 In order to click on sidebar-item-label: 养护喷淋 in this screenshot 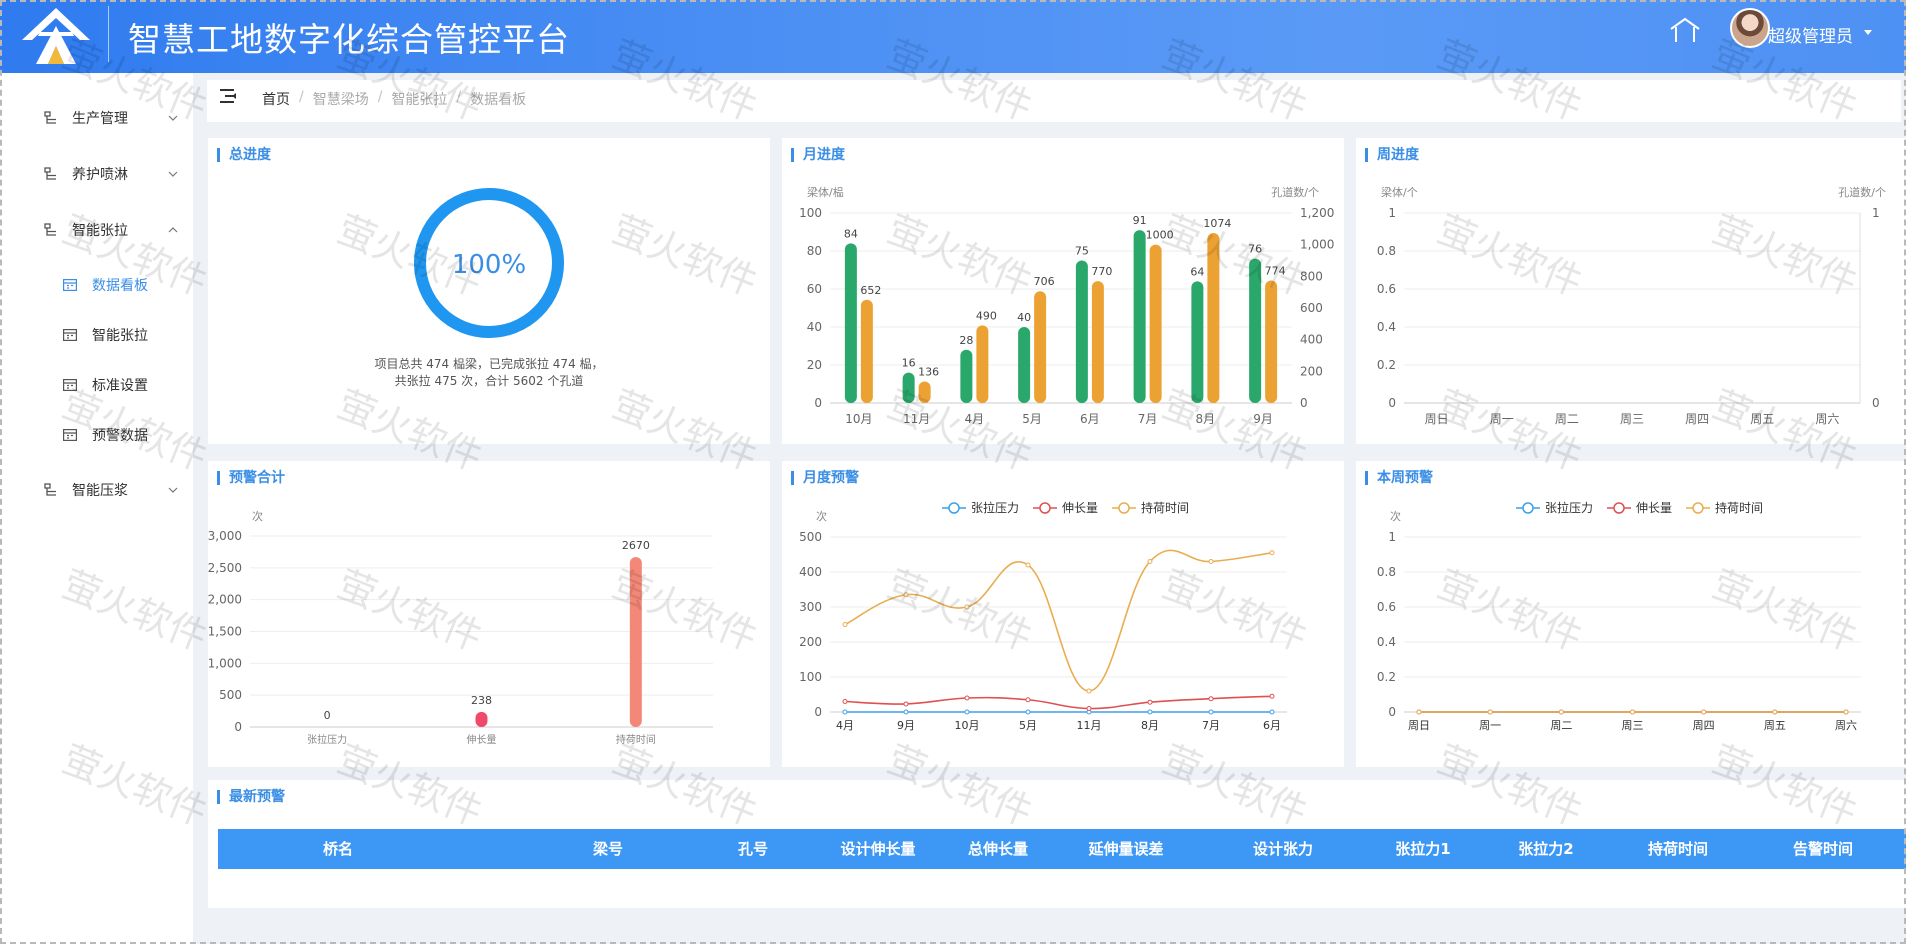, I will do `click(100, 175)`.